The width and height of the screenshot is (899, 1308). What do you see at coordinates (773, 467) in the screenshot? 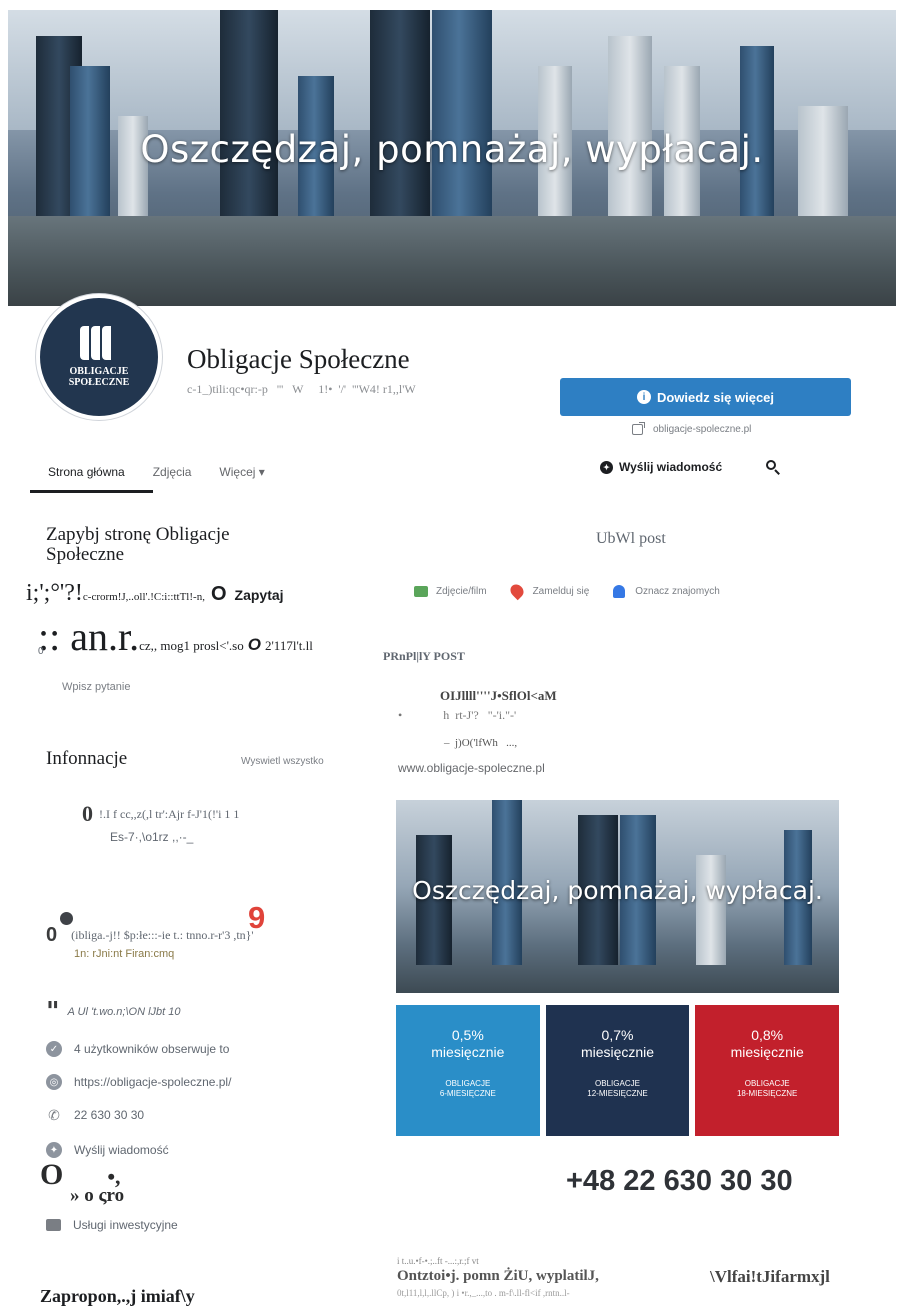
I see `search-icon` at bounding box center [773, 467].